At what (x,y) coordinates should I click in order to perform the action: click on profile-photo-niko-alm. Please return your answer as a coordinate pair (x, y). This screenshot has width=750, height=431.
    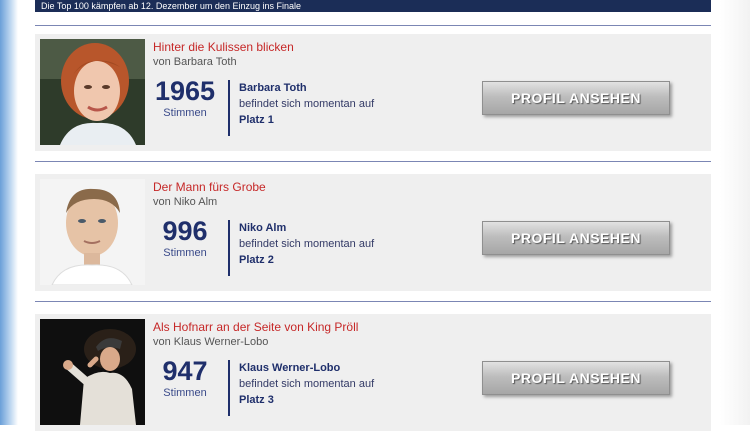
    Looking at the image, I should click on (92, 232).